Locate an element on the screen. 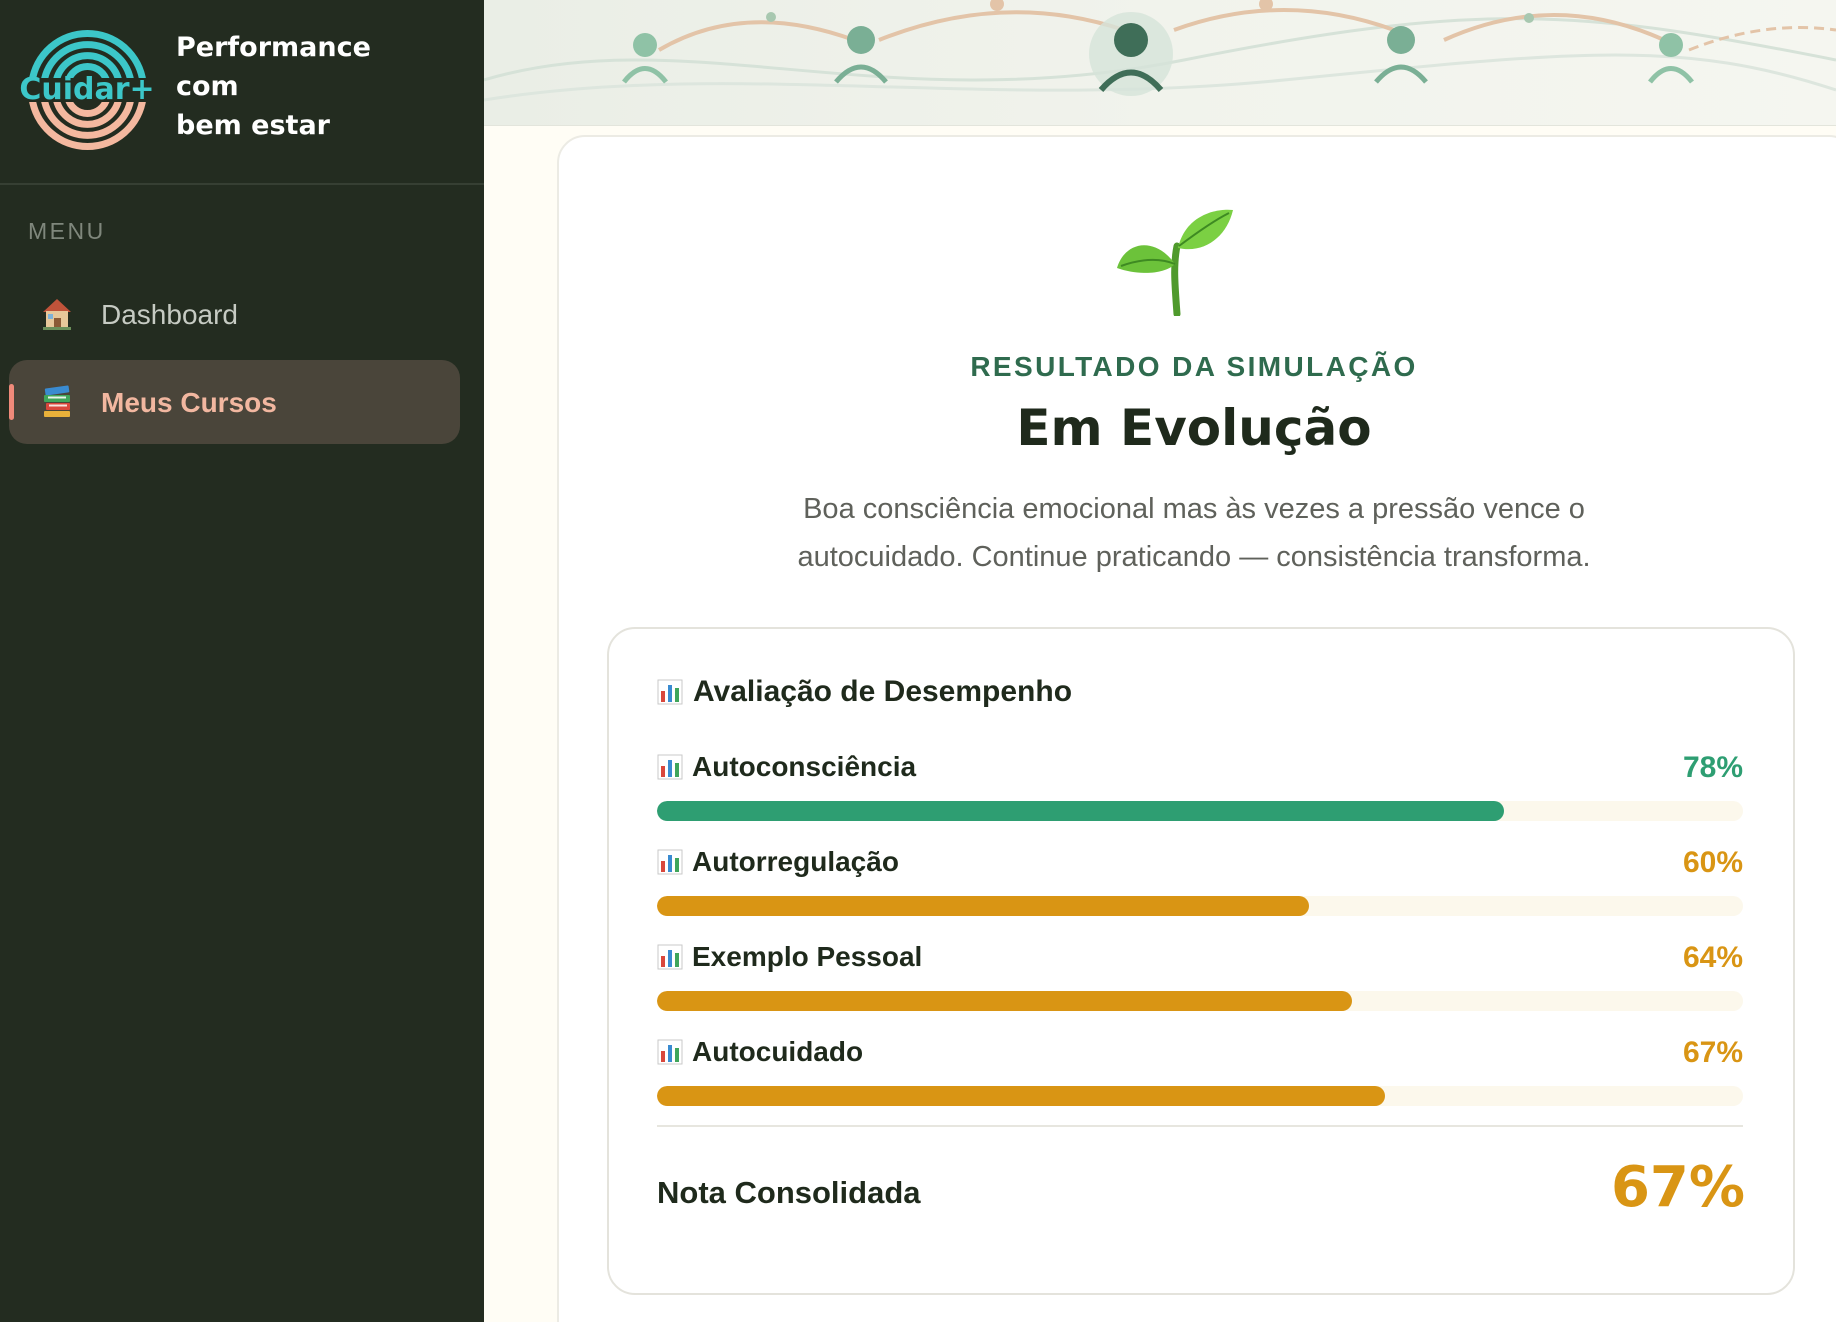 This screenshot has width=1836, height=1322. performance-title: Avaliação de Desempenho is located at coordinates (864, 692).